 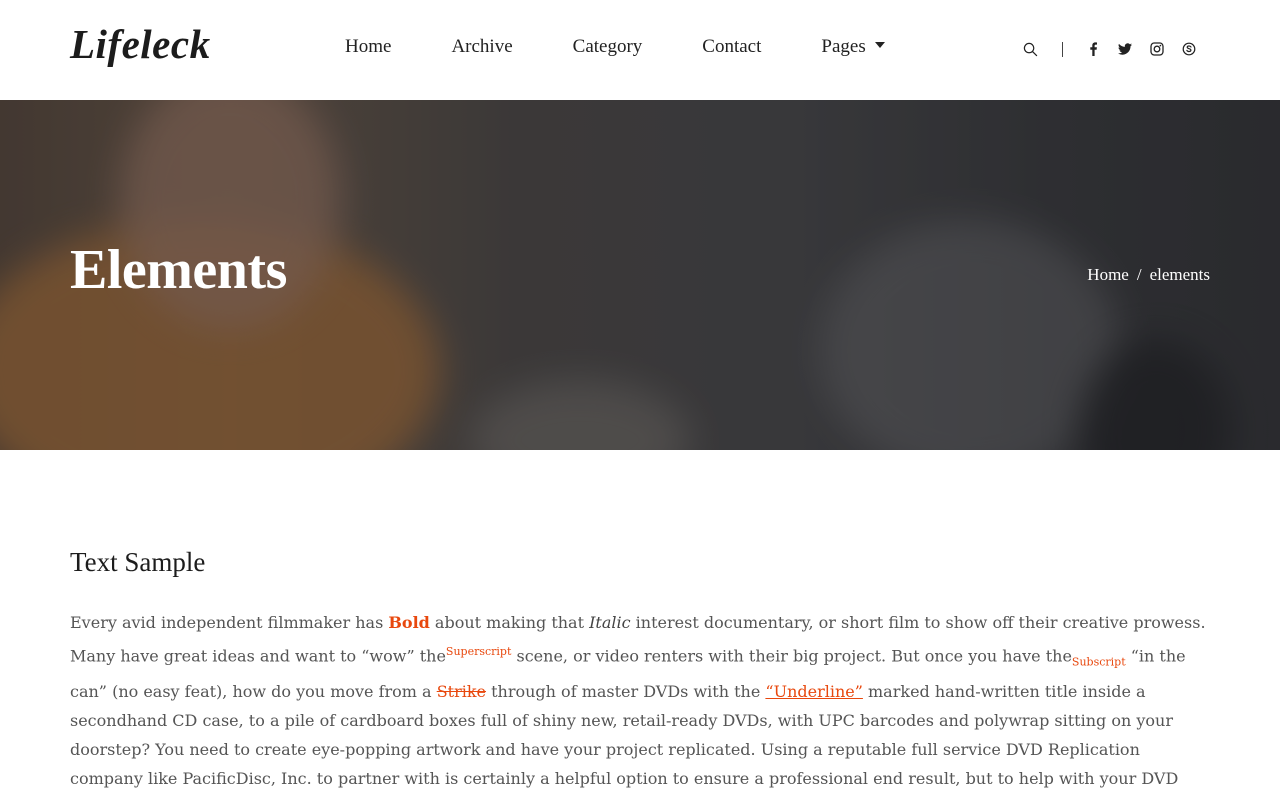 I want to click on page-title: Elements, so click(x=178, y=270).